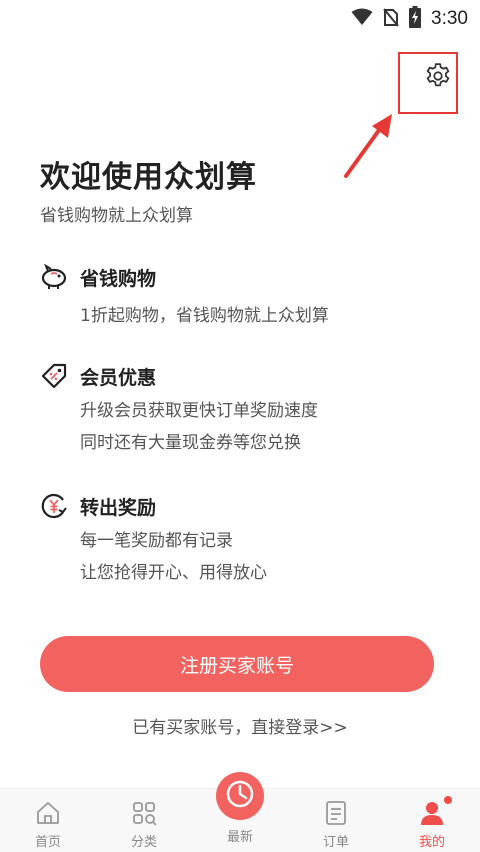 The image size is (480, 852). I want to click on feature-description: 让您抢得开心、用得放心, so click(173, 573).